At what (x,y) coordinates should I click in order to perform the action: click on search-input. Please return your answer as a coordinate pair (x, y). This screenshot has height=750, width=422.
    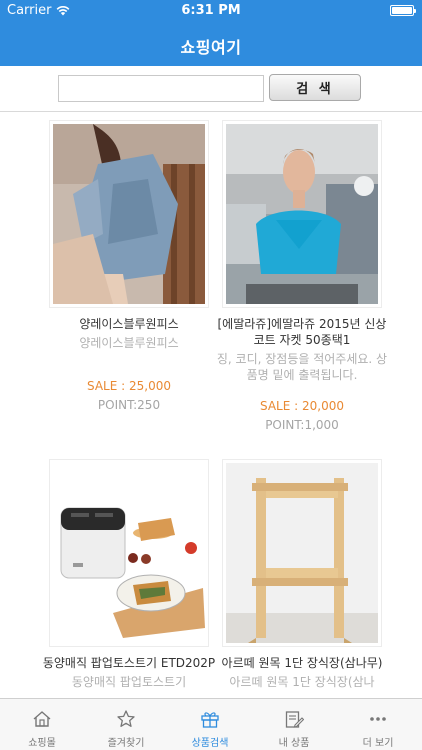
    Looking at the image, I should click on (161, 88).